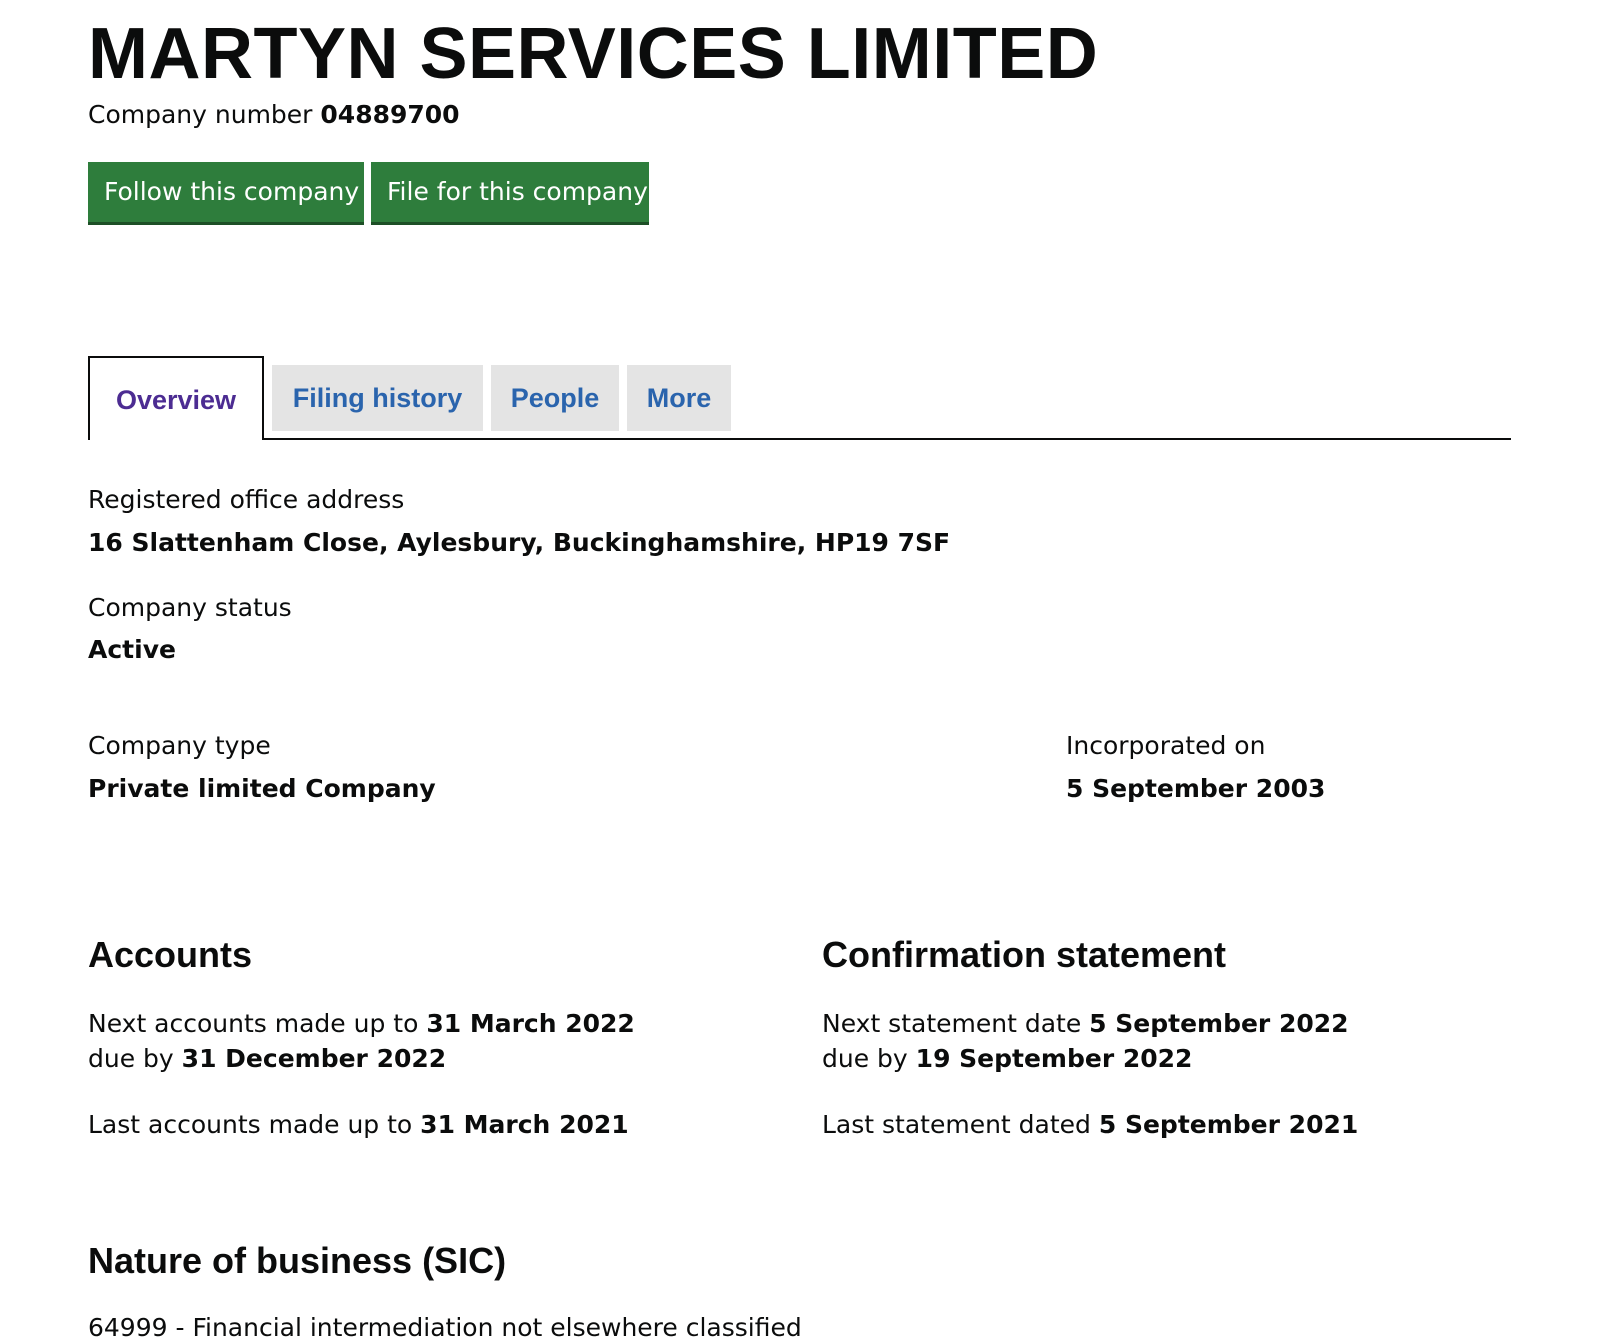 The image size is (1600, 1344). What do you see at coordinates (555, 398) in the screenshot?
I see `tab-people: People` at bounding box center [555, 398].